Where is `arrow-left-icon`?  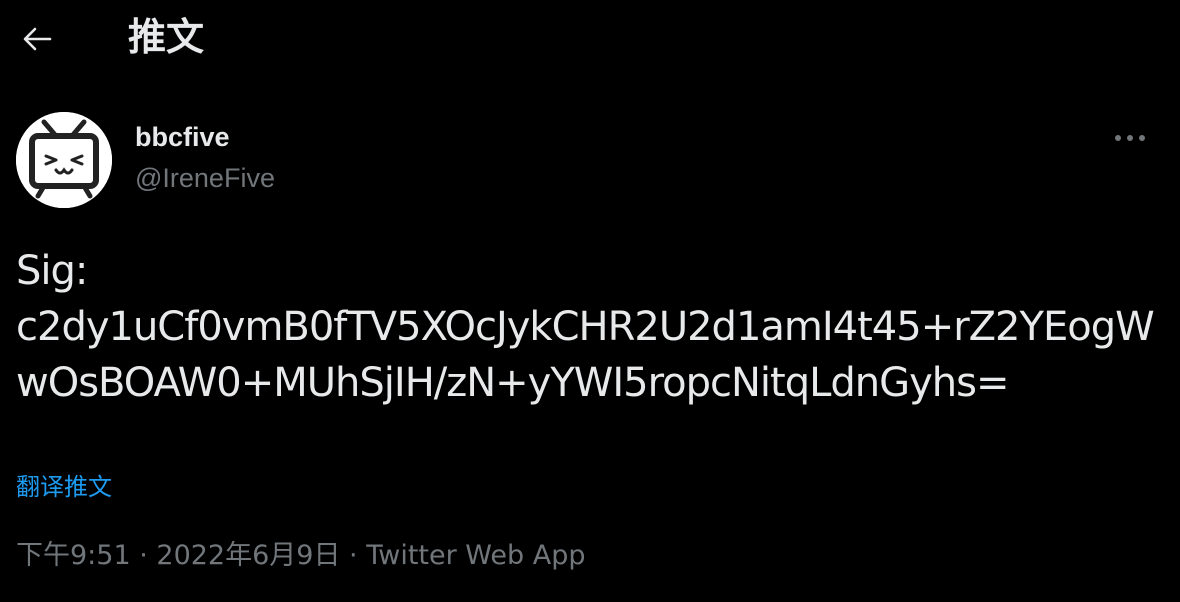 arrow-left-icon is located at coordinates (37, 39).